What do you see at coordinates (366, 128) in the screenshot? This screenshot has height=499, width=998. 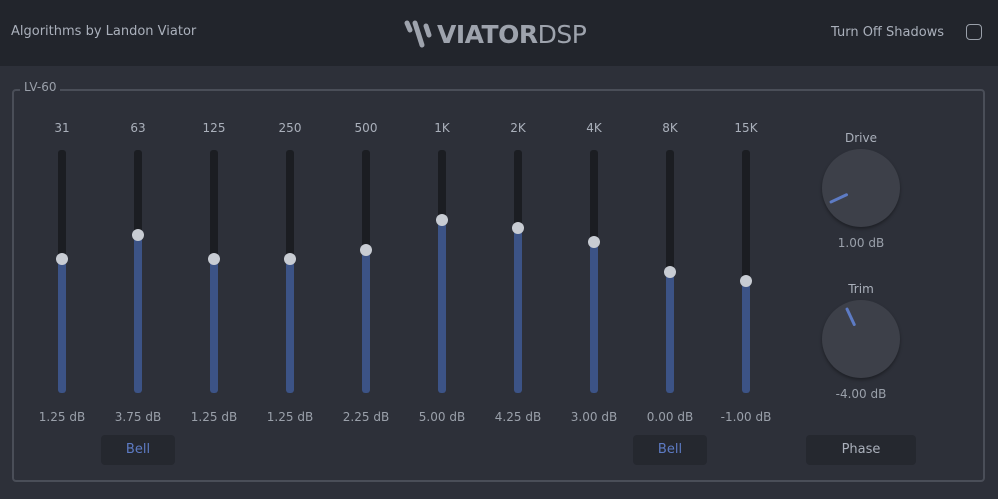 I see `band-frequency-label: 500` at bounding box center [366, 128].